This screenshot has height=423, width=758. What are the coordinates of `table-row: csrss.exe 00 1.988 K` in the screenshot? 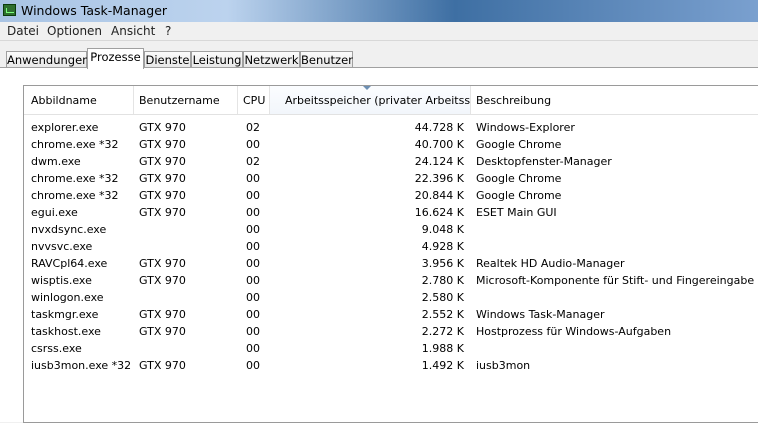 It's located at (391, 348).